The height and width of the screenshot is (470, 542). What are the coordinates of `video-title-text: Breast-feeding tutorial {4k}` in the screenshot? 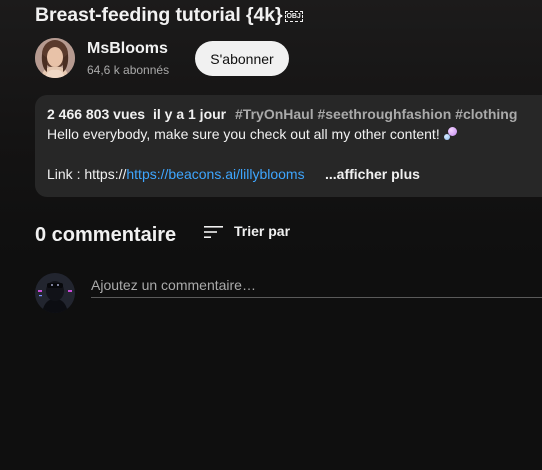 It's located at (159, 15).